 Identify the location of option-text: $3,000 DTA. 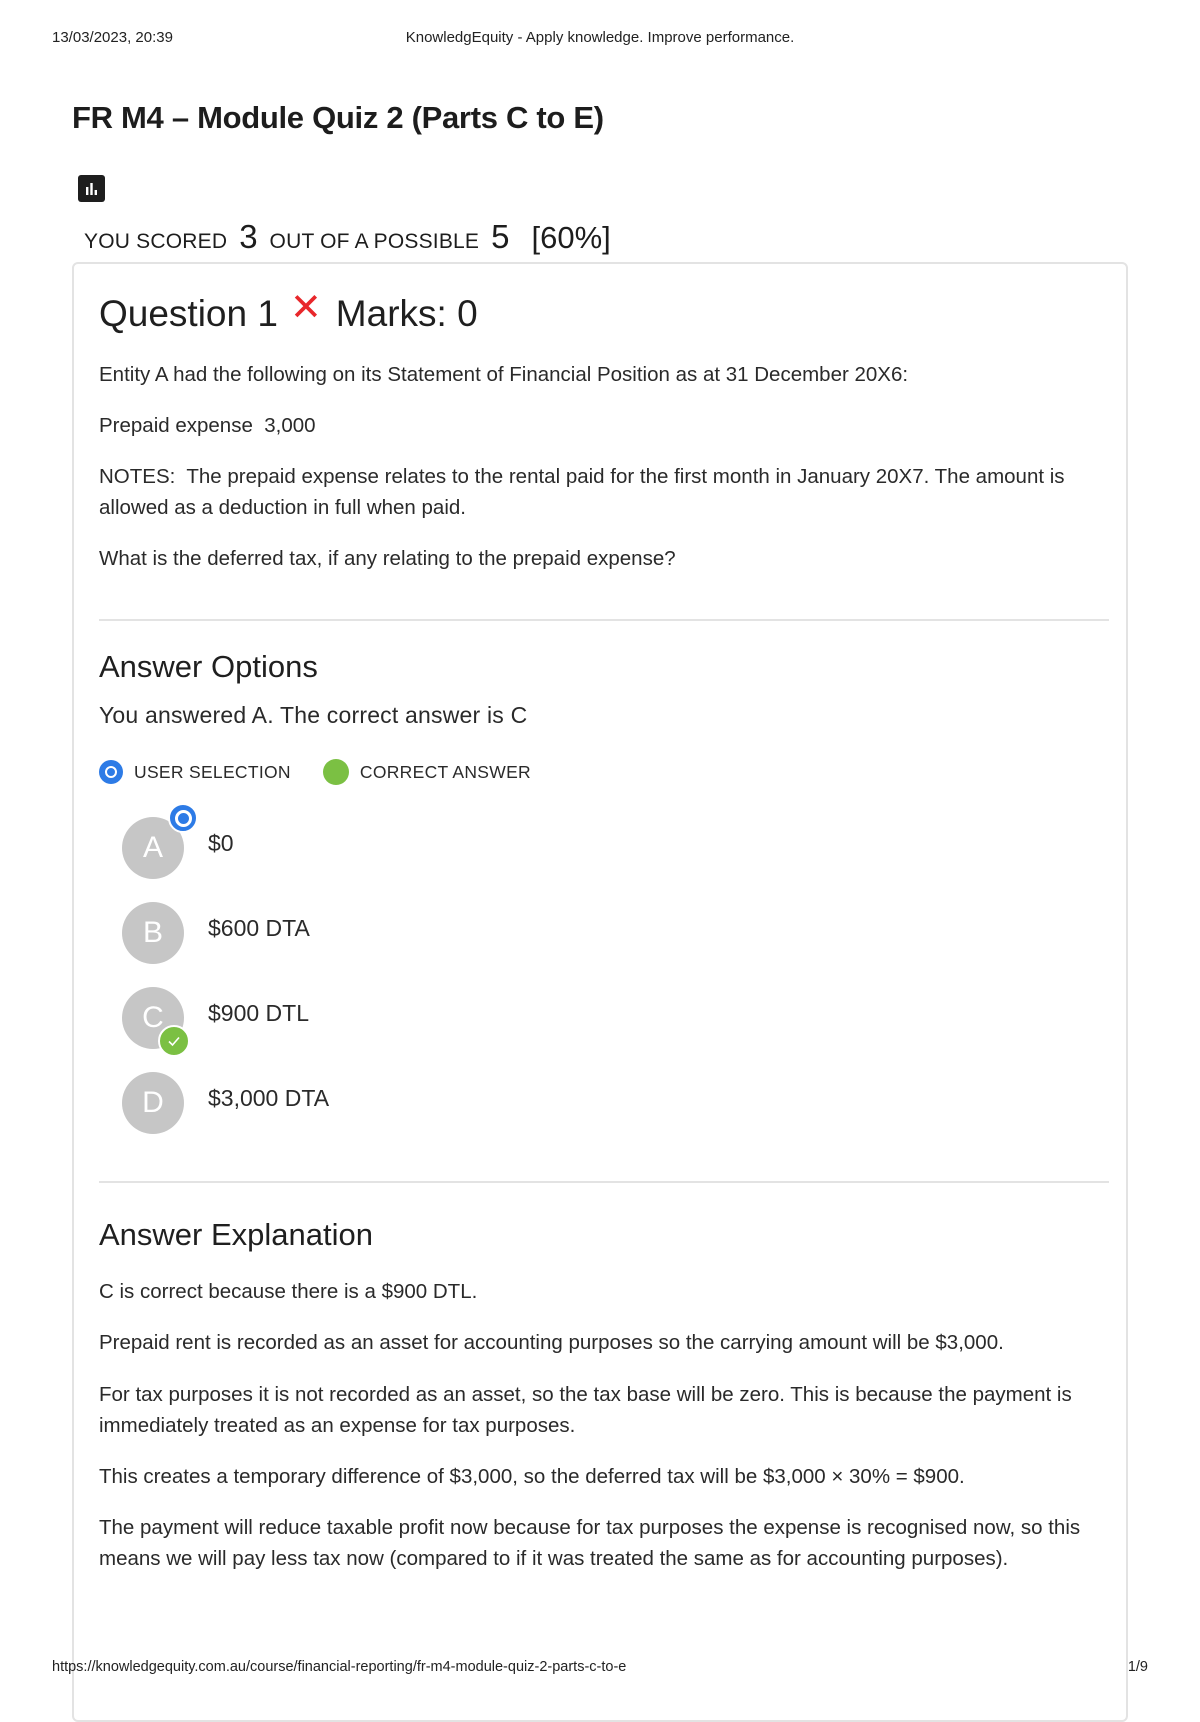
(269, 1098).